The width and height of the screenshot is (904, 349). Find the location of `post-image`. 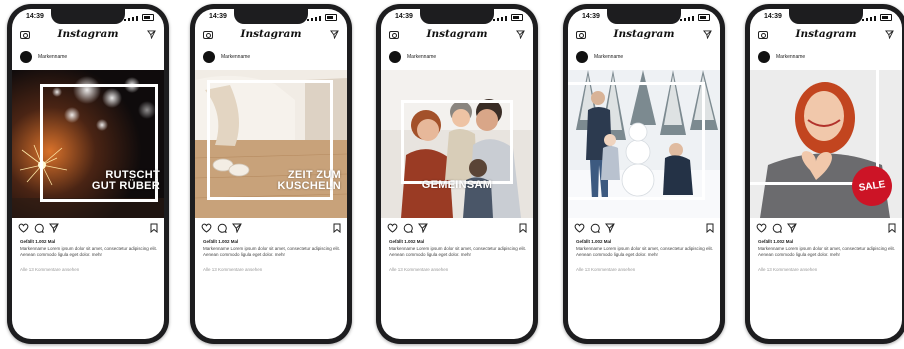

post-image is located at coordinates (644, 144).